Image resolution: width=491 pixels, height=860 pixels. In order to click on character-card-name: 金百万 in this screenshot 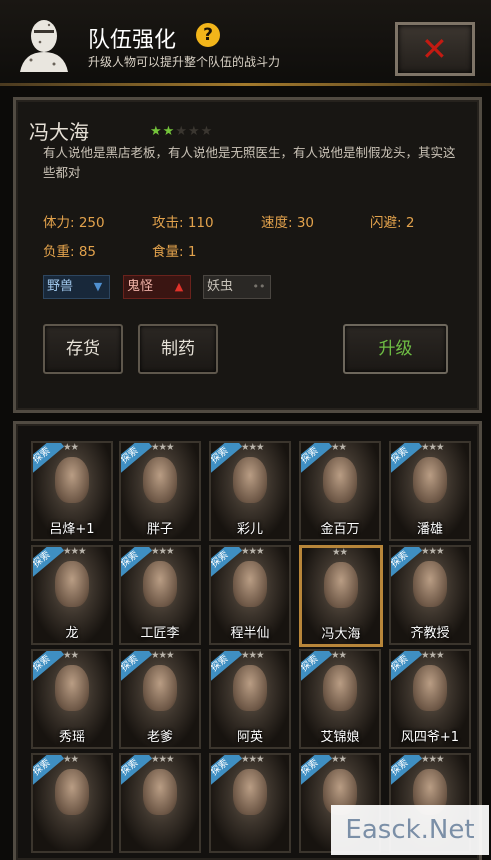, I will do `click(340, 529)`.